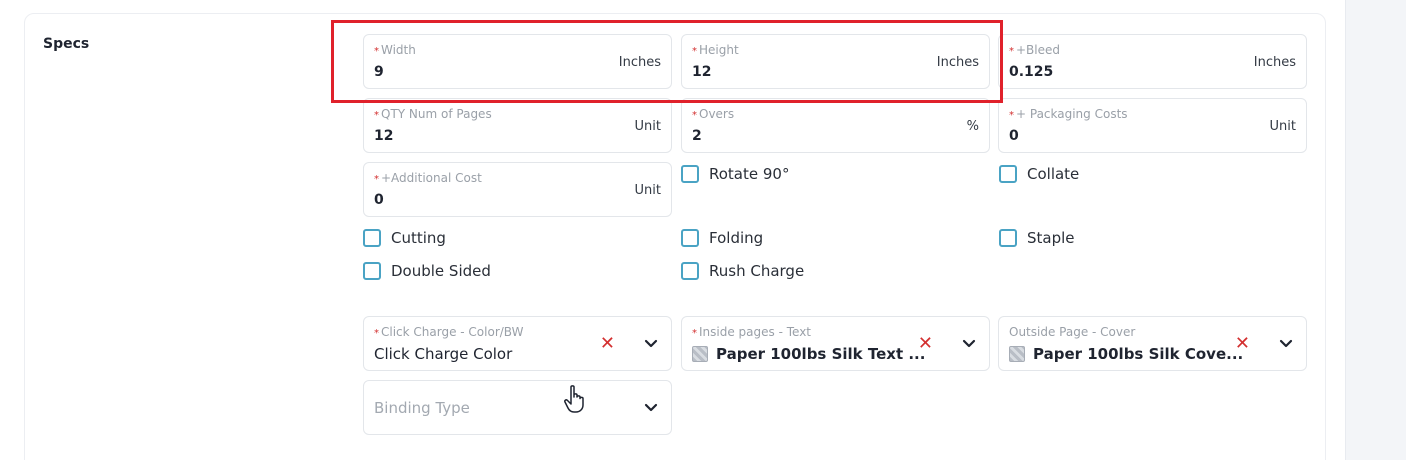 Image resolution: width=1406 pixels, height=460 pixels. Describe the element at coordinates (757, 271) in the screenshot. I see `rush-charge-label: Rush Charge` at that location.